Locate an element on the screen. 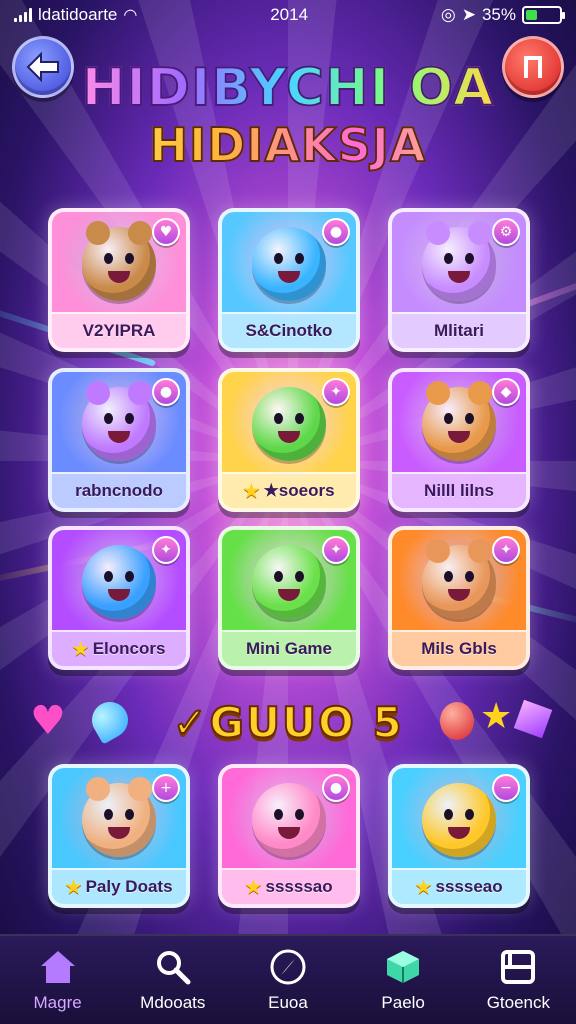  wifi-icon: ◠ is located at coordinates (130, 15).